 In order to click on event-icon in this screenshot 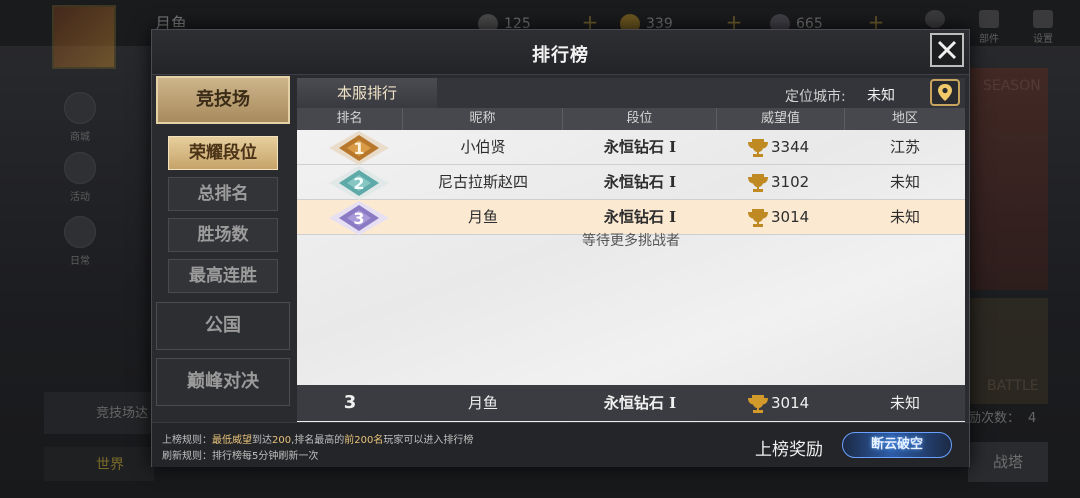, I will do `click(80, 168)`.